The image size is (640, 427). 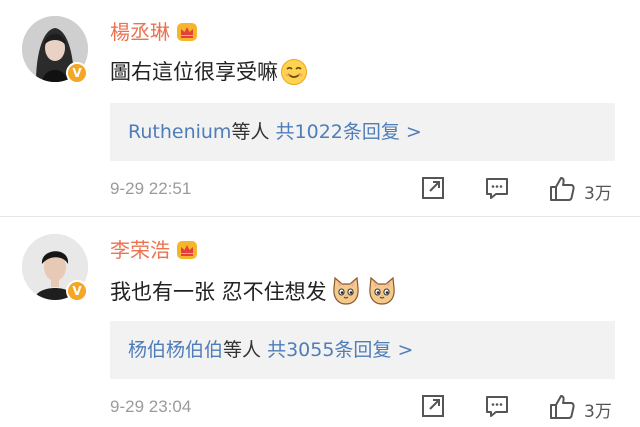 I want to click on reply-users: Ruthenium, so click(x=179, y=132).